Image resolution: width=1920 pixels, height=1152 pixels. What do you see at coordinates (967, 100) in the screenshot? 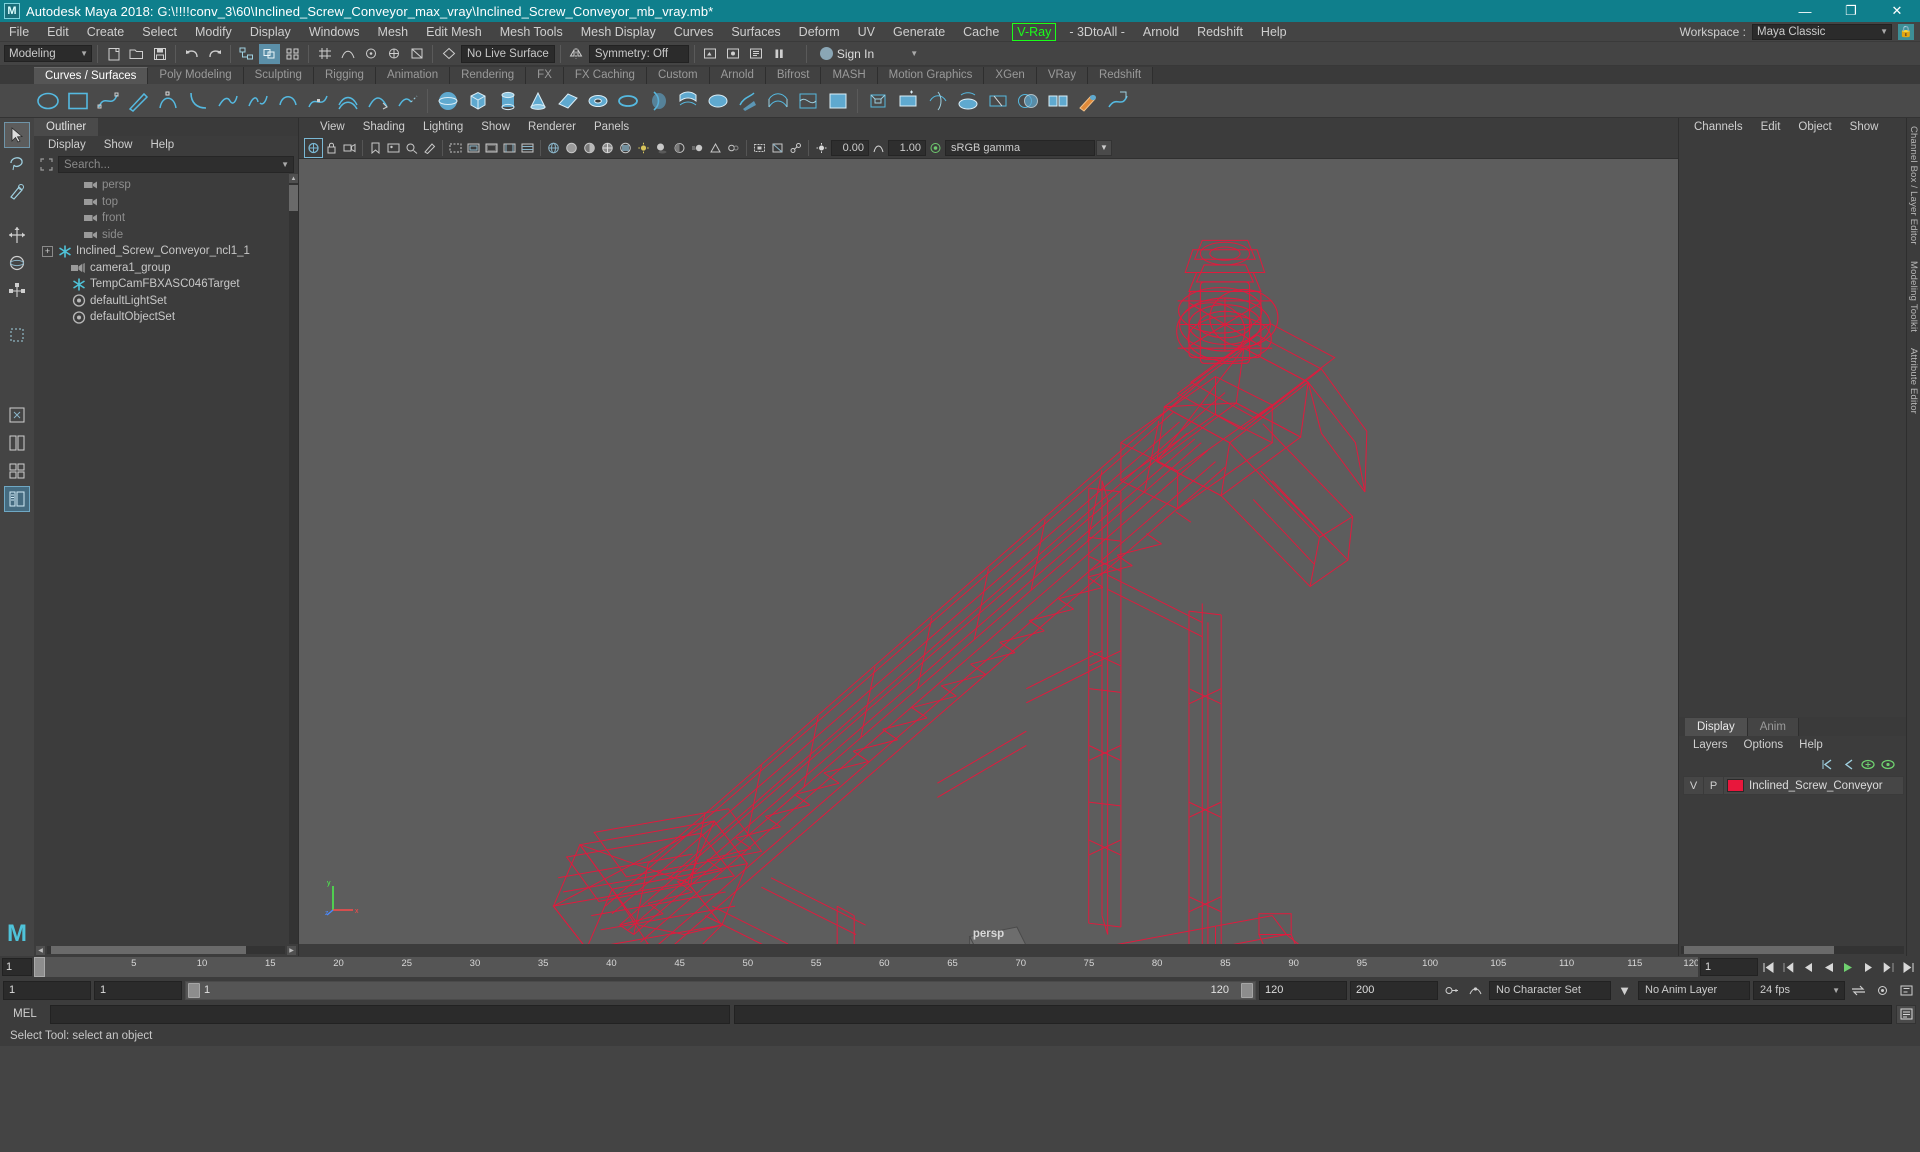
I see `project-curve-icon` at bounding box center [967, 100].